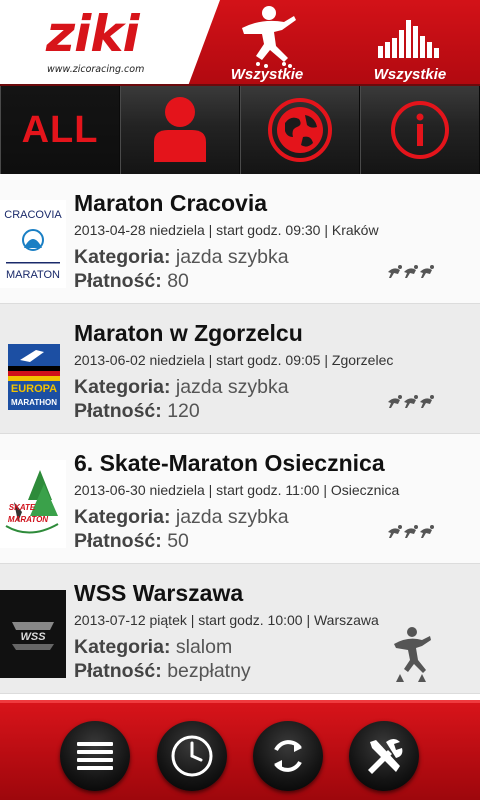 The image size is (480, 800). Describe the element at coordinates (34, 389) in the screenshot. I see `thumb-top-text: EUROPA` at that location.